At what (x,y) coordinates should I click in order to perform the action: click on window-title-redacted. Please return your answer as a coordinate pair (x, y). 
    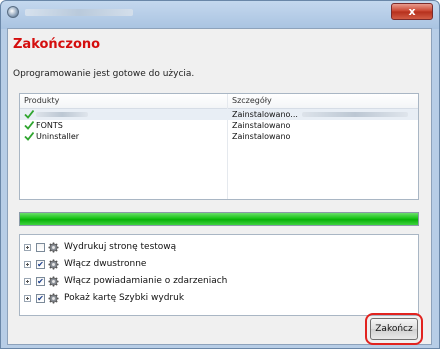
    Looking at the image, I should click on (79, 12).